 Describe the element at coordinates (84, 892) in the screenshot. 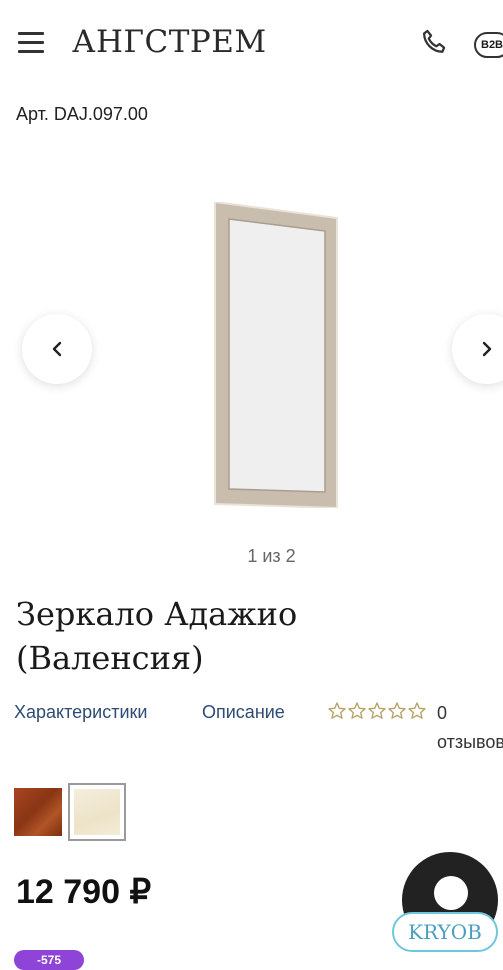

I see `product-price: 12 790 ₽` at that location.